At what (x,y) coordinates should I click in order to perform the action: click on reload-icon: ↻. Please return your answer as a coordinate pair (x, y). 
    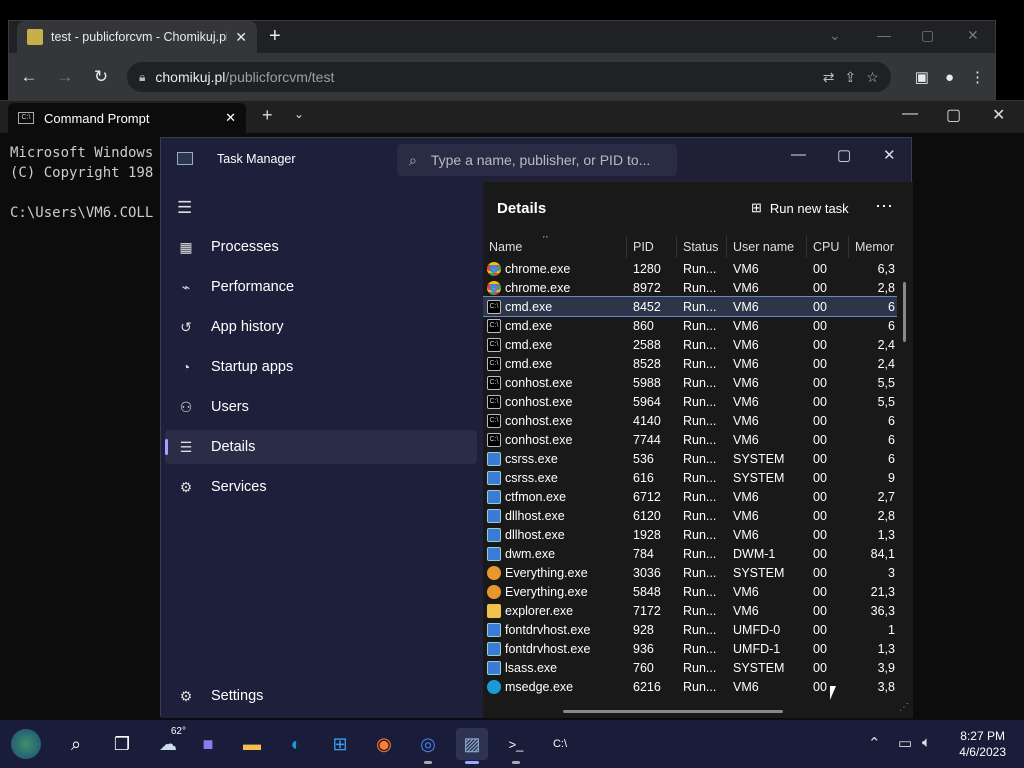
    Looking at the image, I should click on (101, 77).